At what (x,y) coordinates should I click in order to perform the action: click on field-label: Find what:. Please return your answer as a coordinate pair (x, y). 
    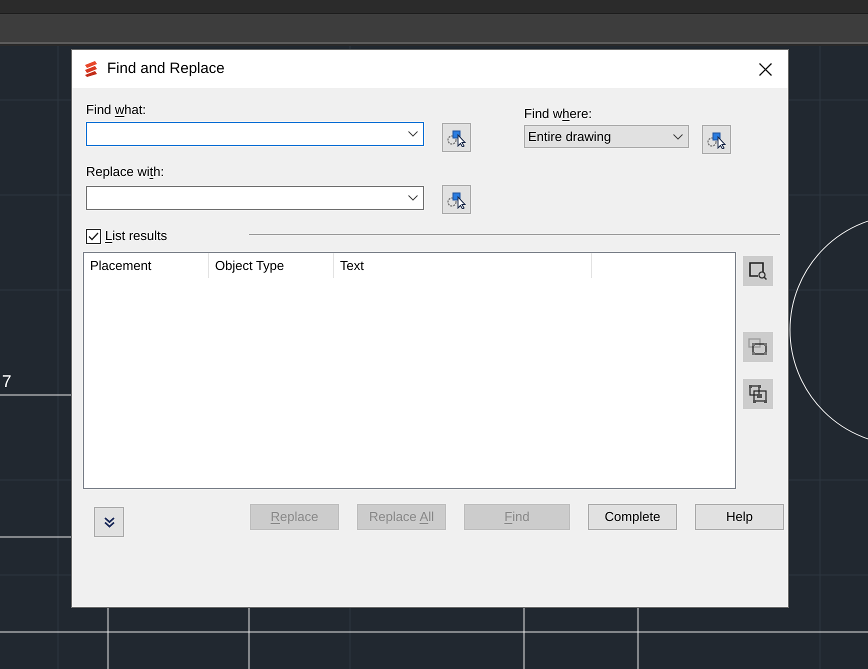
    Looking at the image, I should click on (116, 110).